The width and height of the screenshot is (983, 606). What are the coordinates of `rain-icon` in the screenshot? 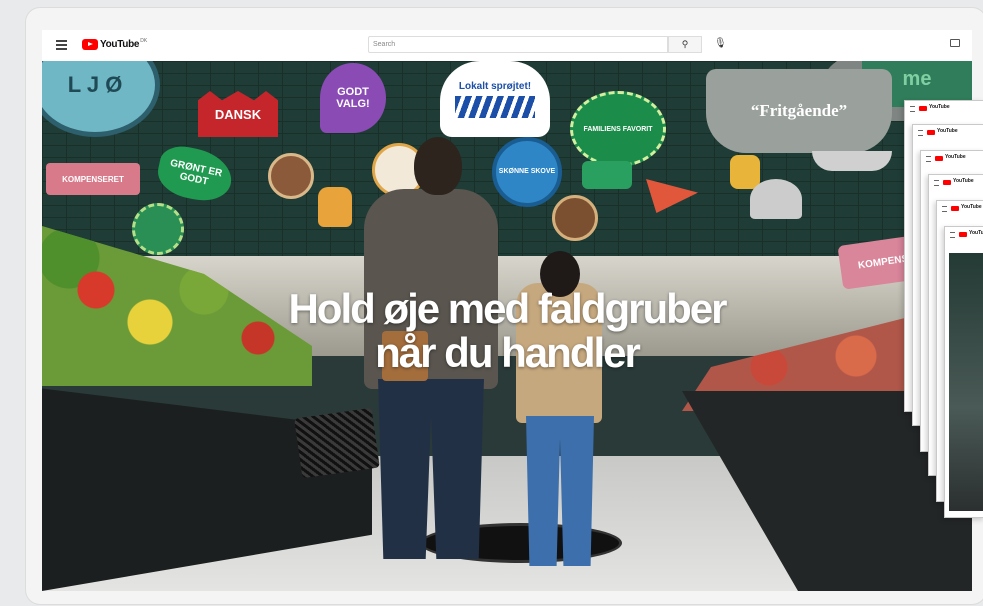 It's located at (495, 106).